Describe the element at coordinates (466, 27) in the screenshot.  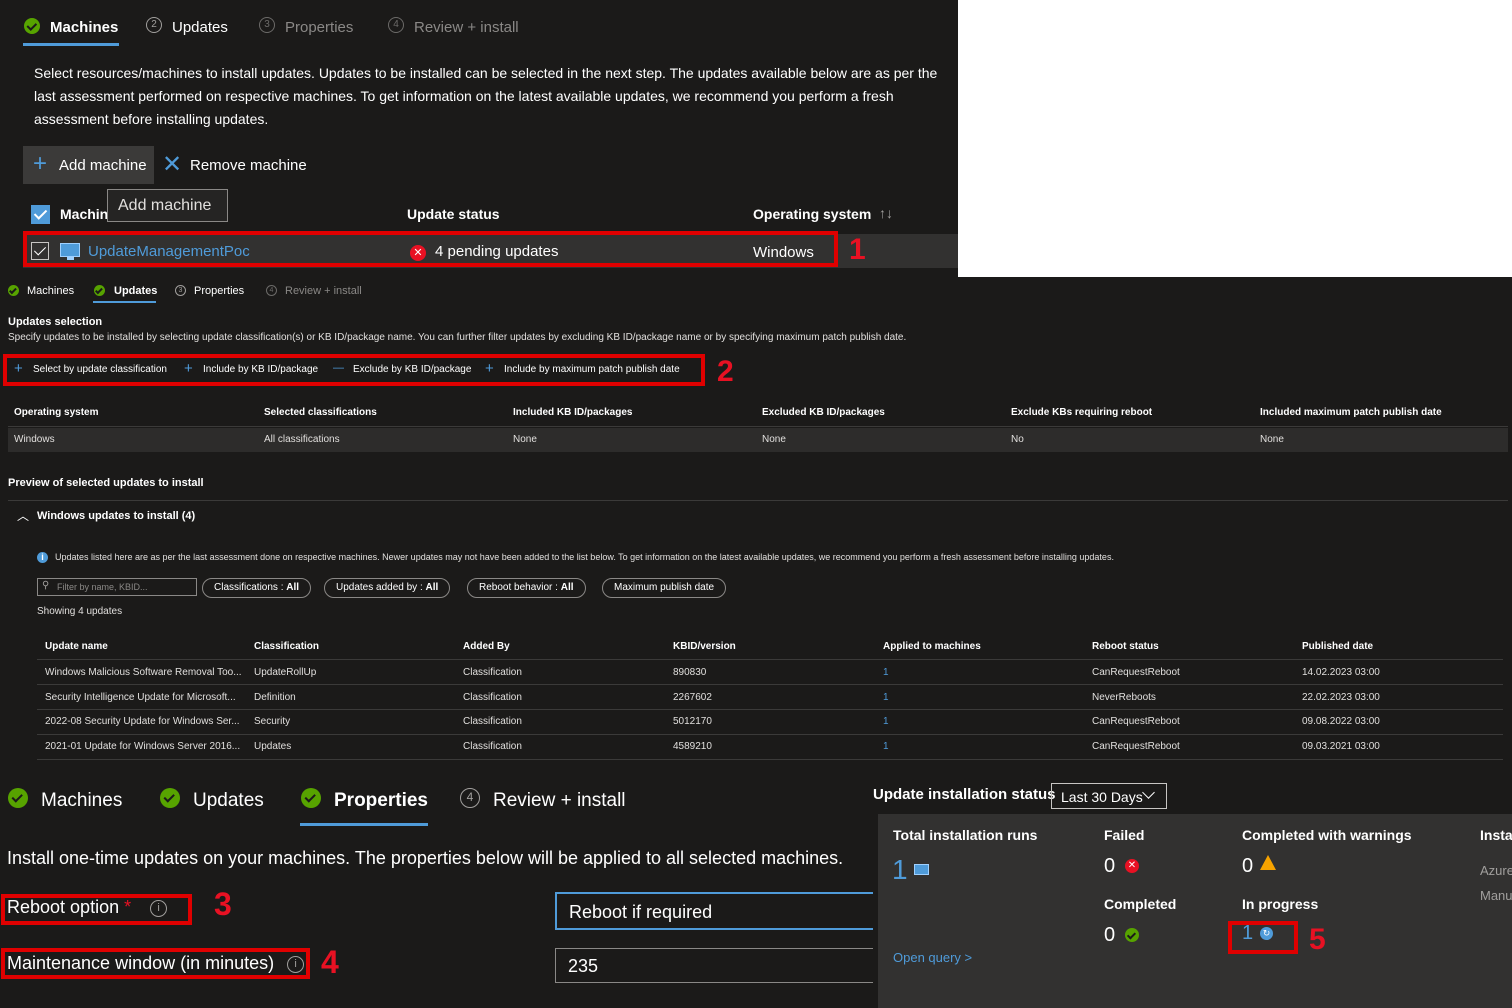
I see `tab-review-label: Review + install` at that location.